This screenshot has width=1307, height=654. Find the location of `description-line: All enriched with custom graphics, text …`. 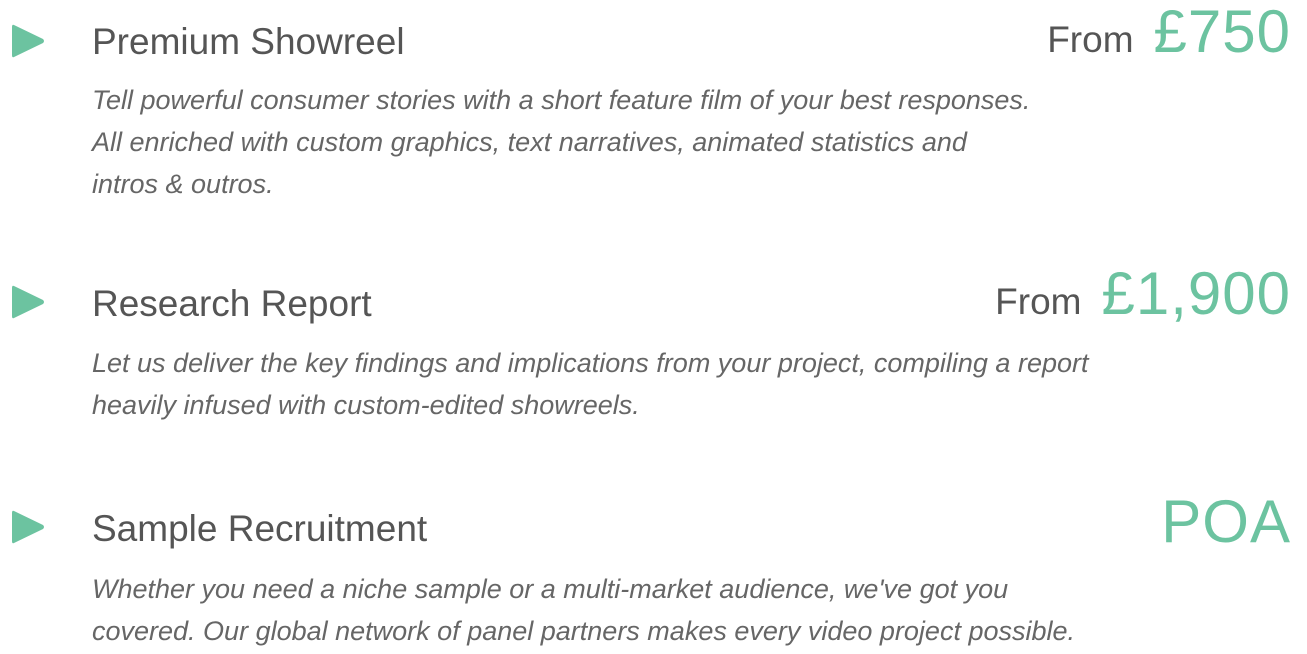

description-line: All enriched with custom graphics, text … is located at coordinates (529, 142).